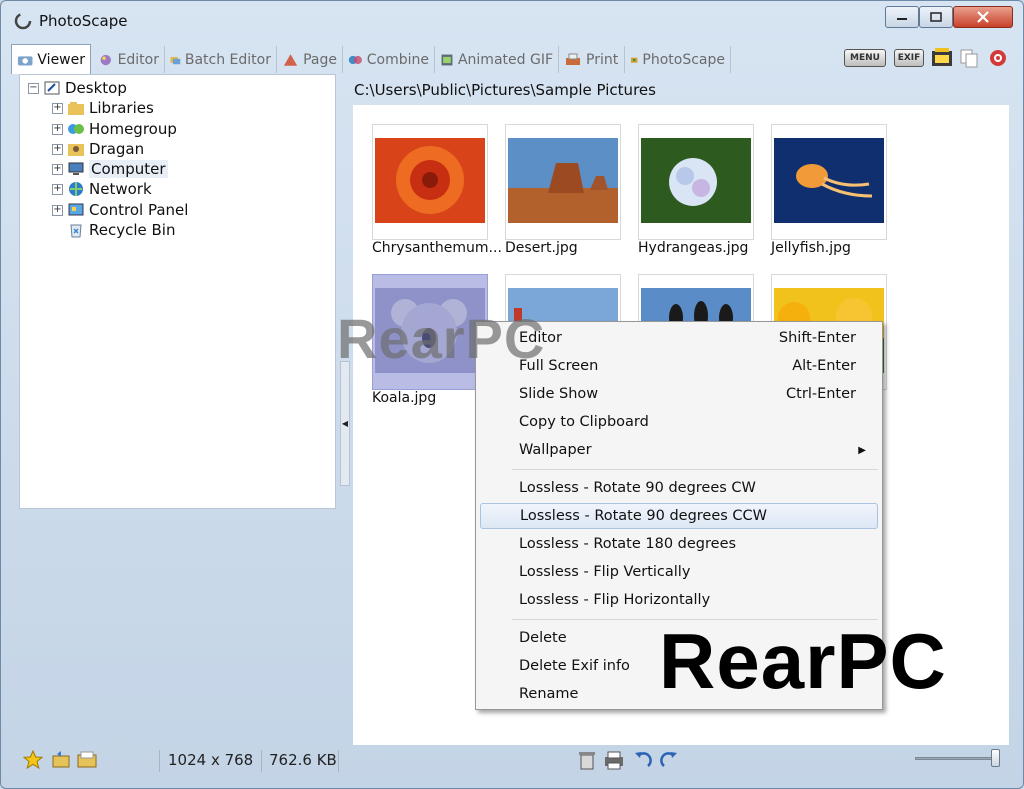 This screenshot has width=1024, height=789. I want to click on slider-track, so click(955, 758).